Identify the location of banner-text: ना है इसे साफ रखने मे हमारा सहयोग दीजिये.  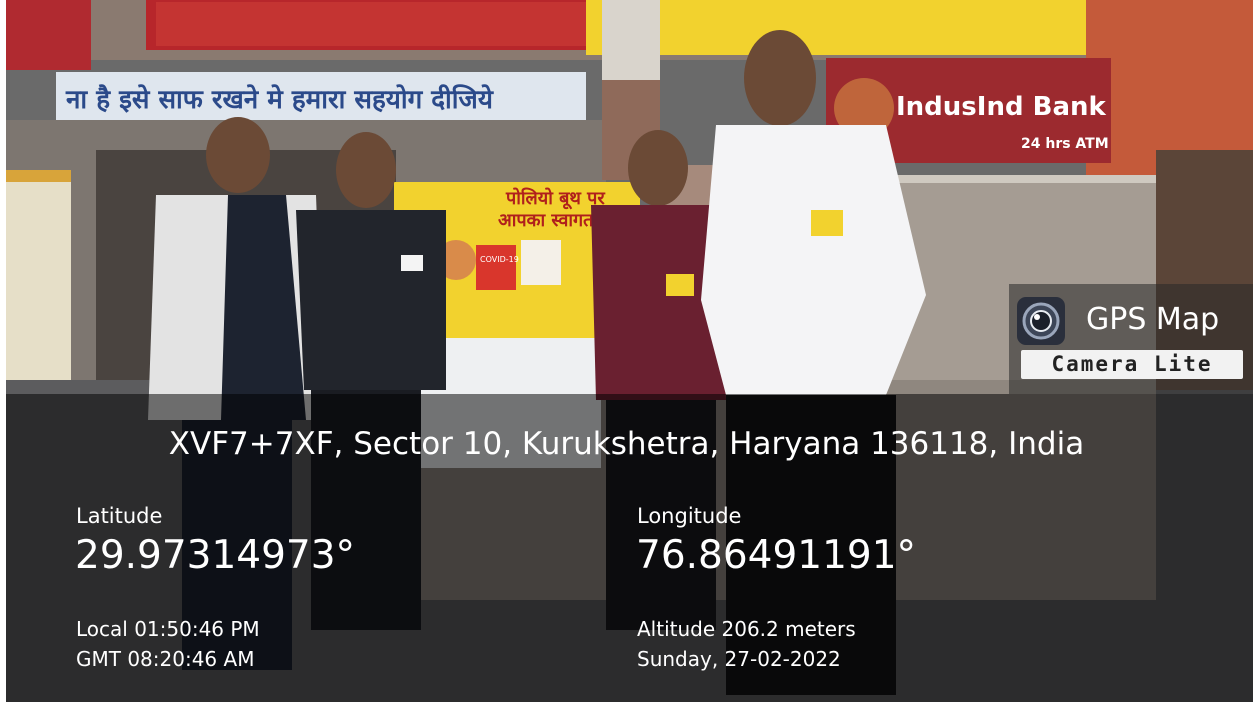
(279, 99).